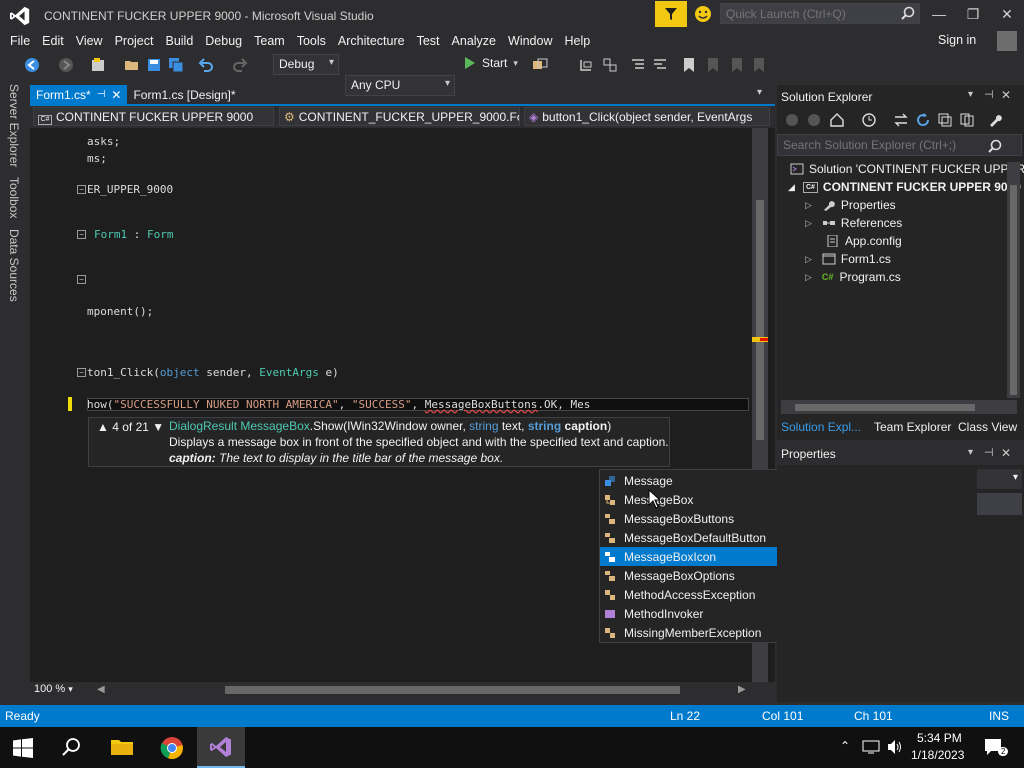  Describe the element at coordinates (999, 479) in the screenshot. I see `object-selector-dropdown: ▾` at that location.